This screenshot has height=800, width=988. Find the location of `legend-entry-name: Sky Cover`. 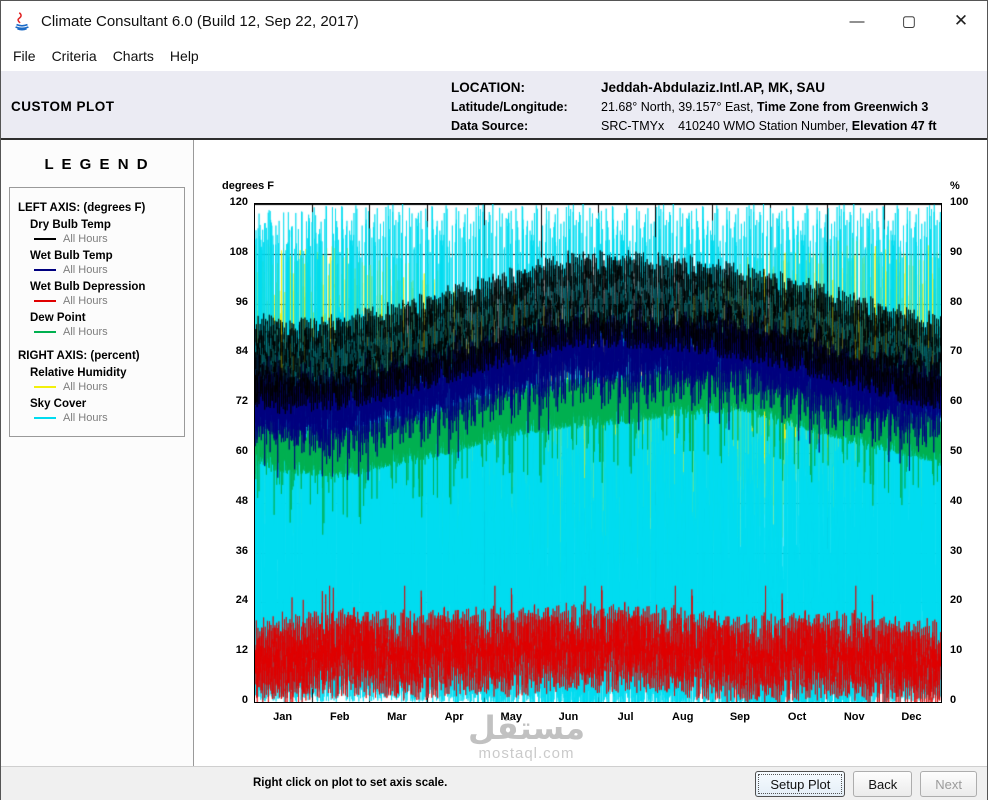

legend-entry-name: Sky Cover is located at coordinates (58, 404).